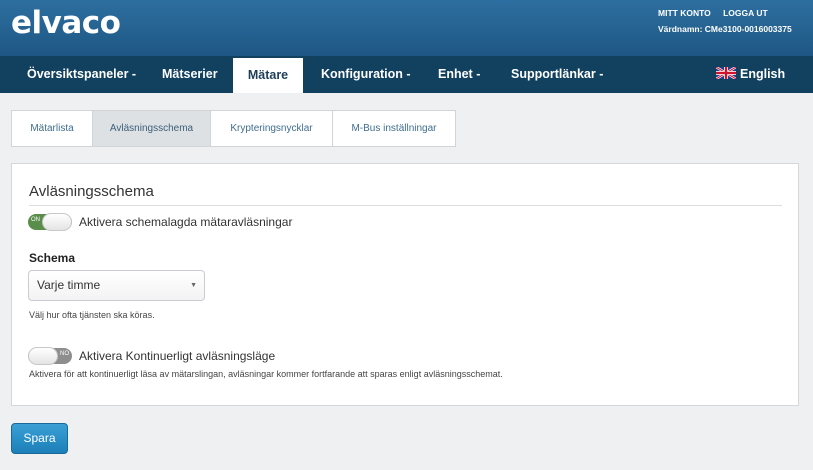 Image resolution: width=813 pixels, height=470 pixels. I want to click on continuous-mode-toggle: NO, so click(50, 356).